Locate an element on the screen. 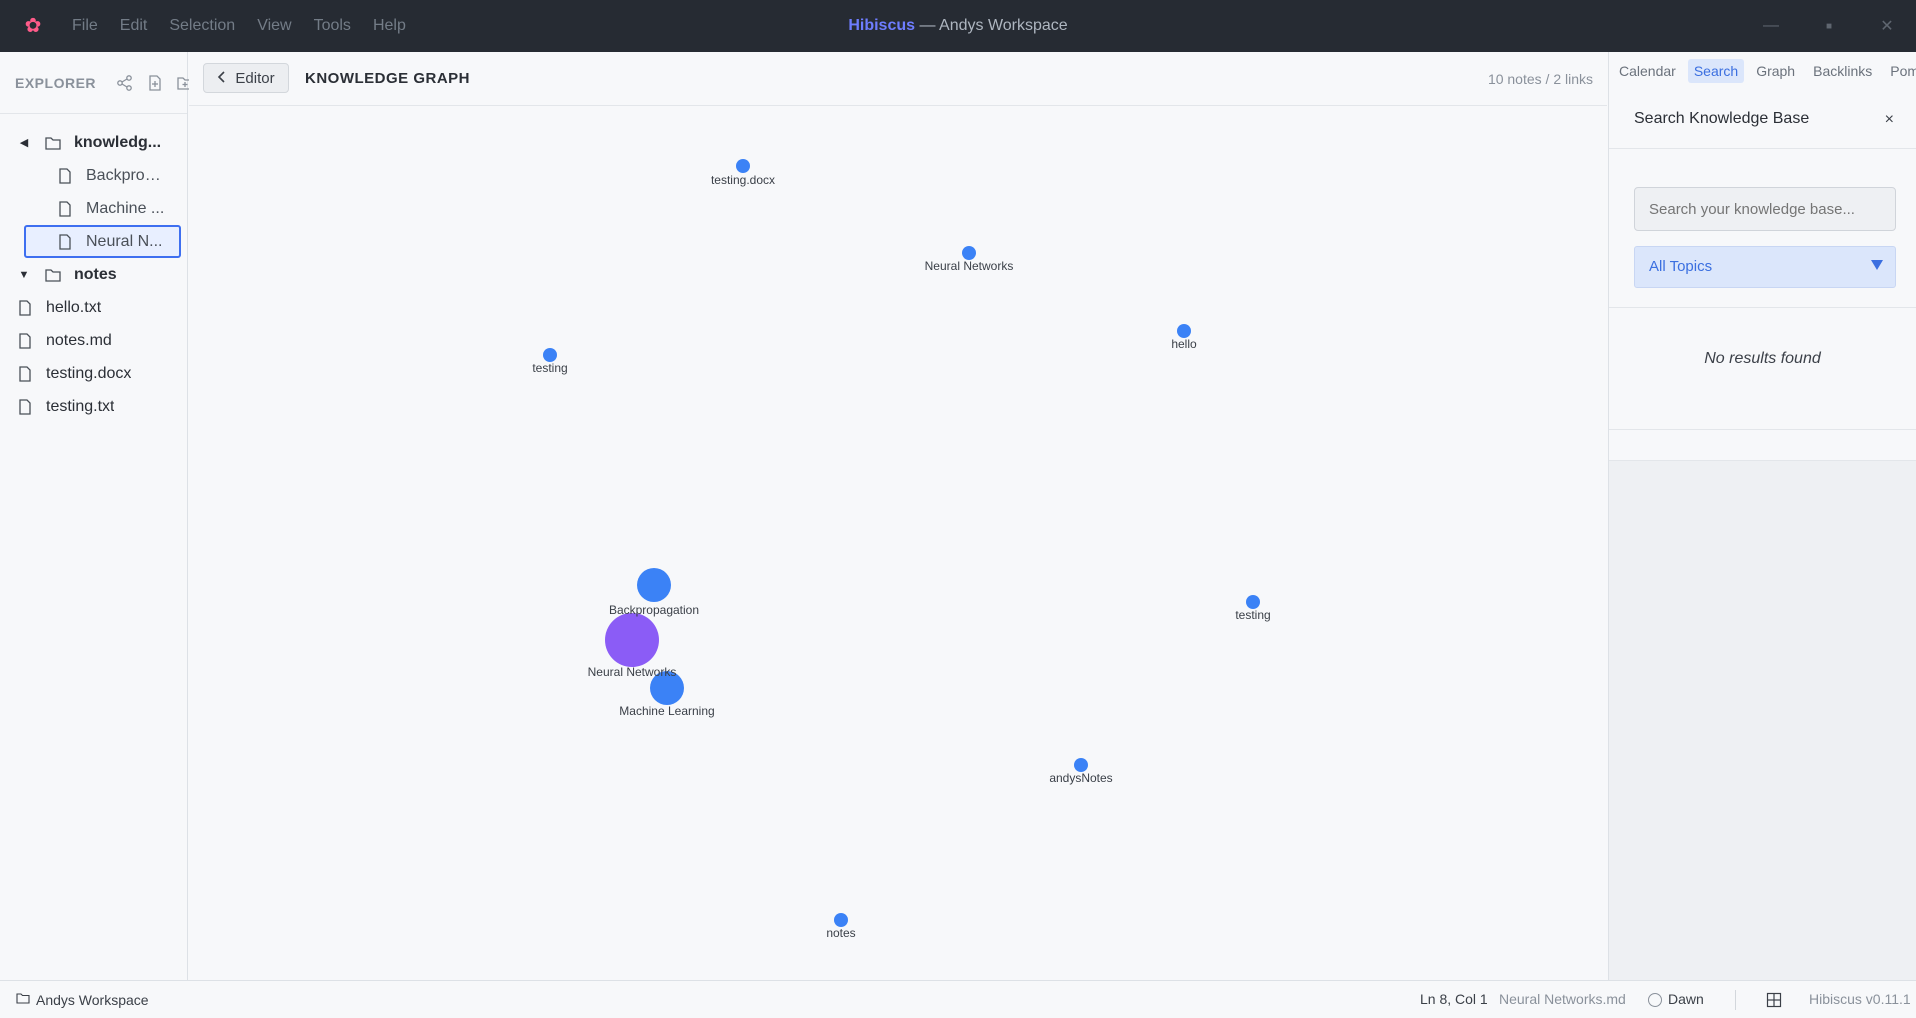 This screenshot has height=1018, width=1916. back-to-editor-button: Editor is located at coordinates (246, 78).